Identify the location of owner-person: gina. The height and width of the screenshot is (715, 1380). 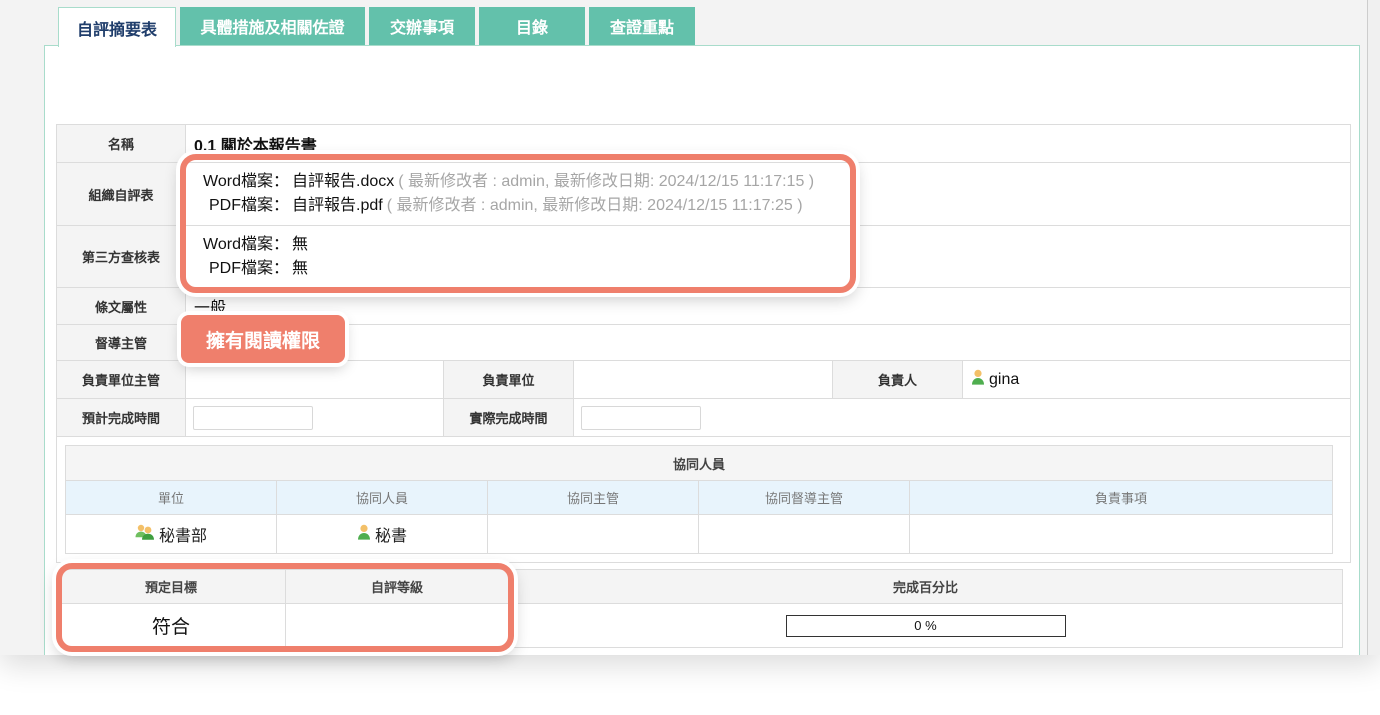
(995, 379).